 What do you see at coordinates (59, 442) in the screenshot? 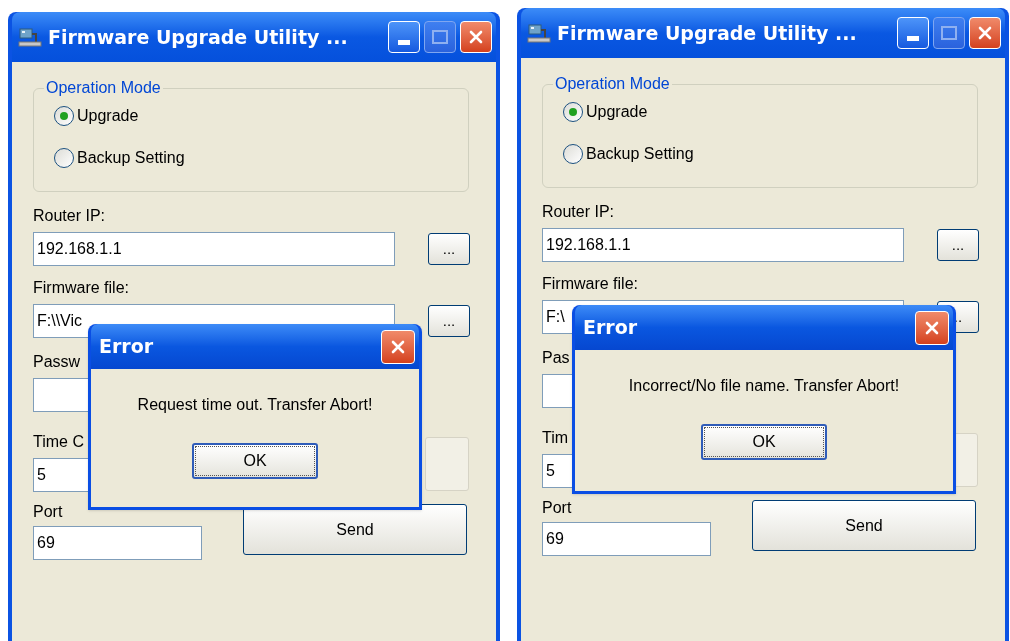
I see `field-label: Time C` at bounding box center [59, 442].